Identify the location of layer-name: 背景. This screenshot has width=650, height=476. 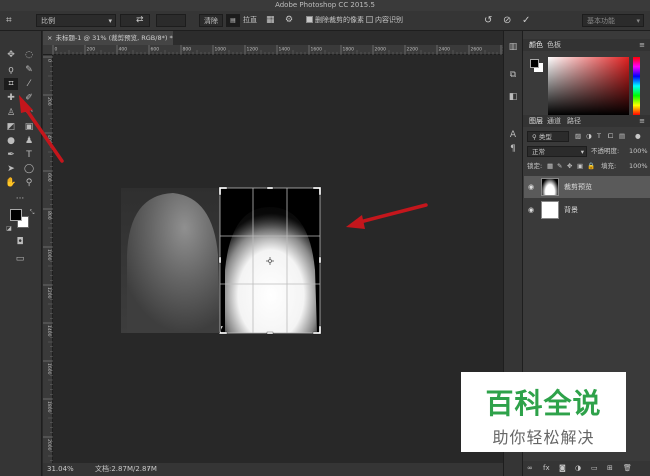
(571, 210).